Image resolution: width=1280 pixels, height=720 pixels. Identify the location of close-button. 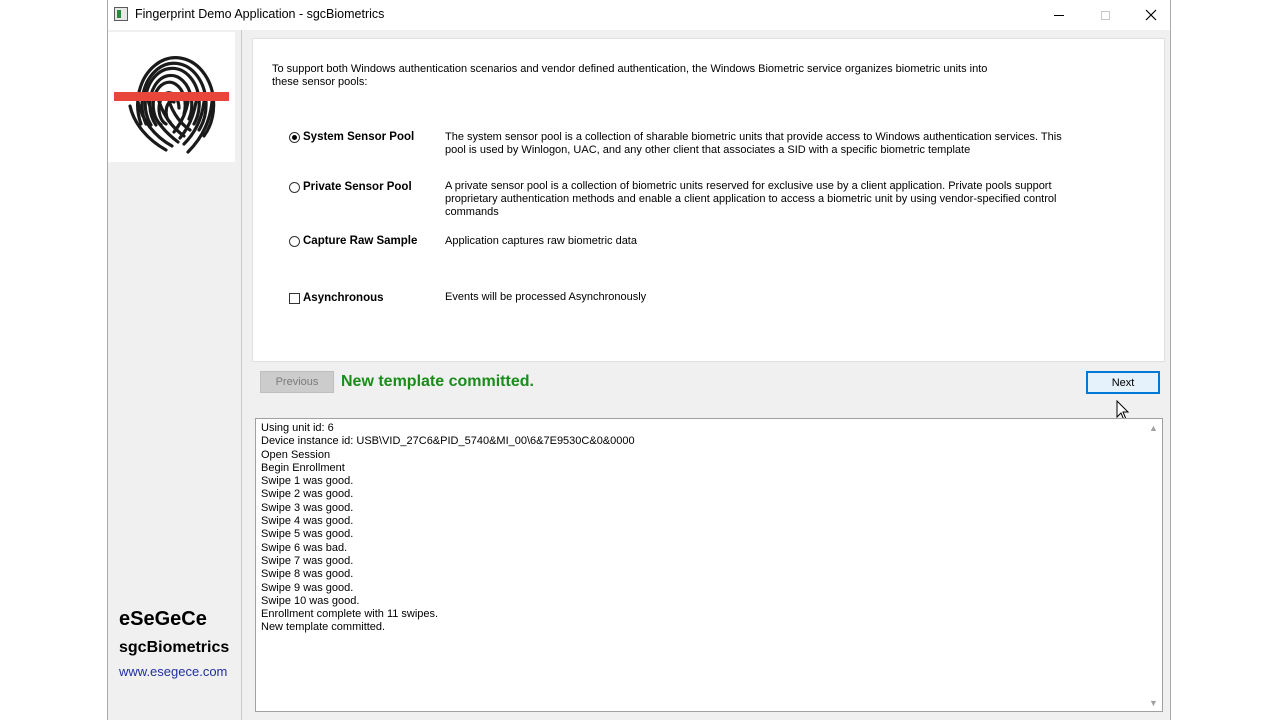
(1151, 15).